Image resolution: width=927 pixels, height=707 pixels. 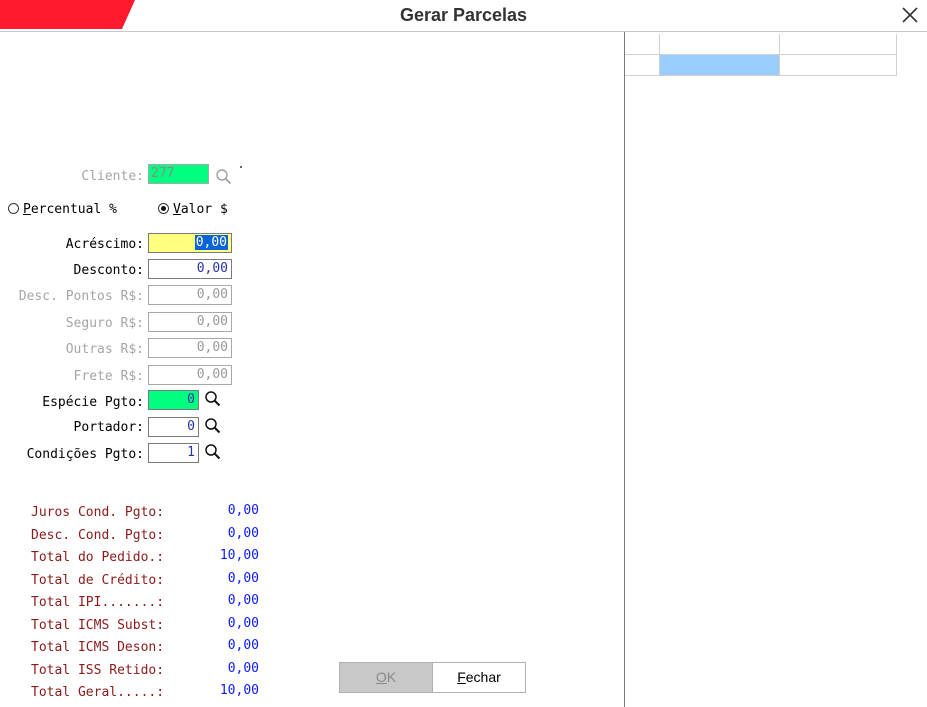 I want to click on outras-input: 0,00, so click(x=190, y=348).